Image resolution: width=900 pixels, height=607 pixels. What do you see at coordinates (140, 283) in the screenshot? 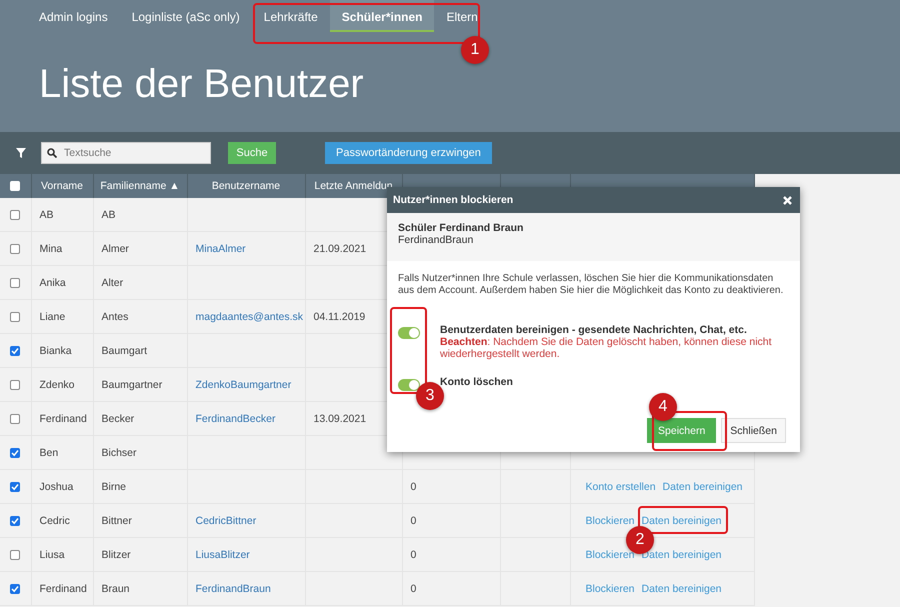
I see `last-name-cell: Alter` at bounding box center [140, 283].